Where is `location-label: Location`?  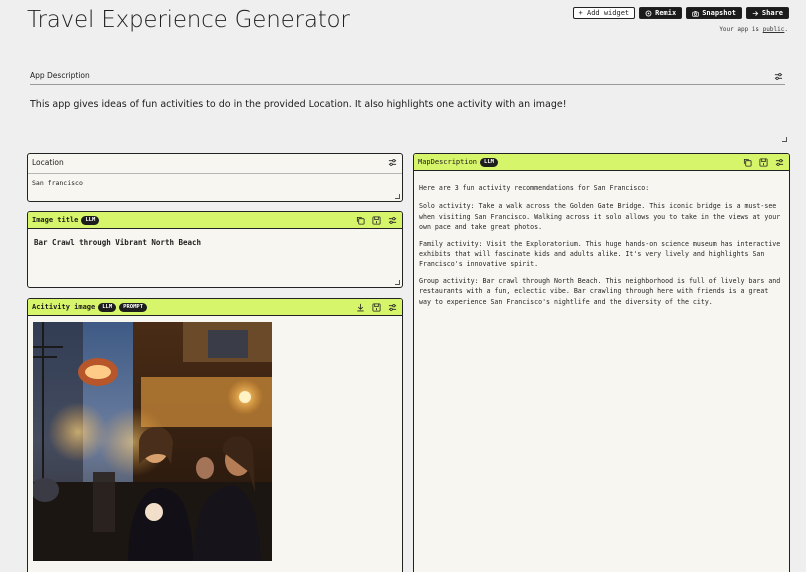 location-label: Location is located at coordinates (48, 162).